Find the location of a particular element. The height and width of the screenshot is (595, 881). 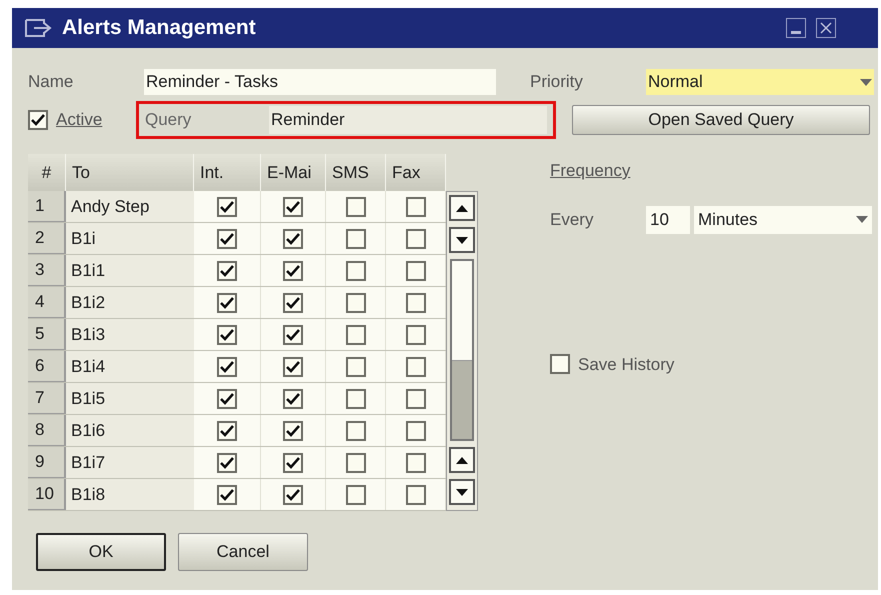

minimize-button is located at coordinates (796, 28).